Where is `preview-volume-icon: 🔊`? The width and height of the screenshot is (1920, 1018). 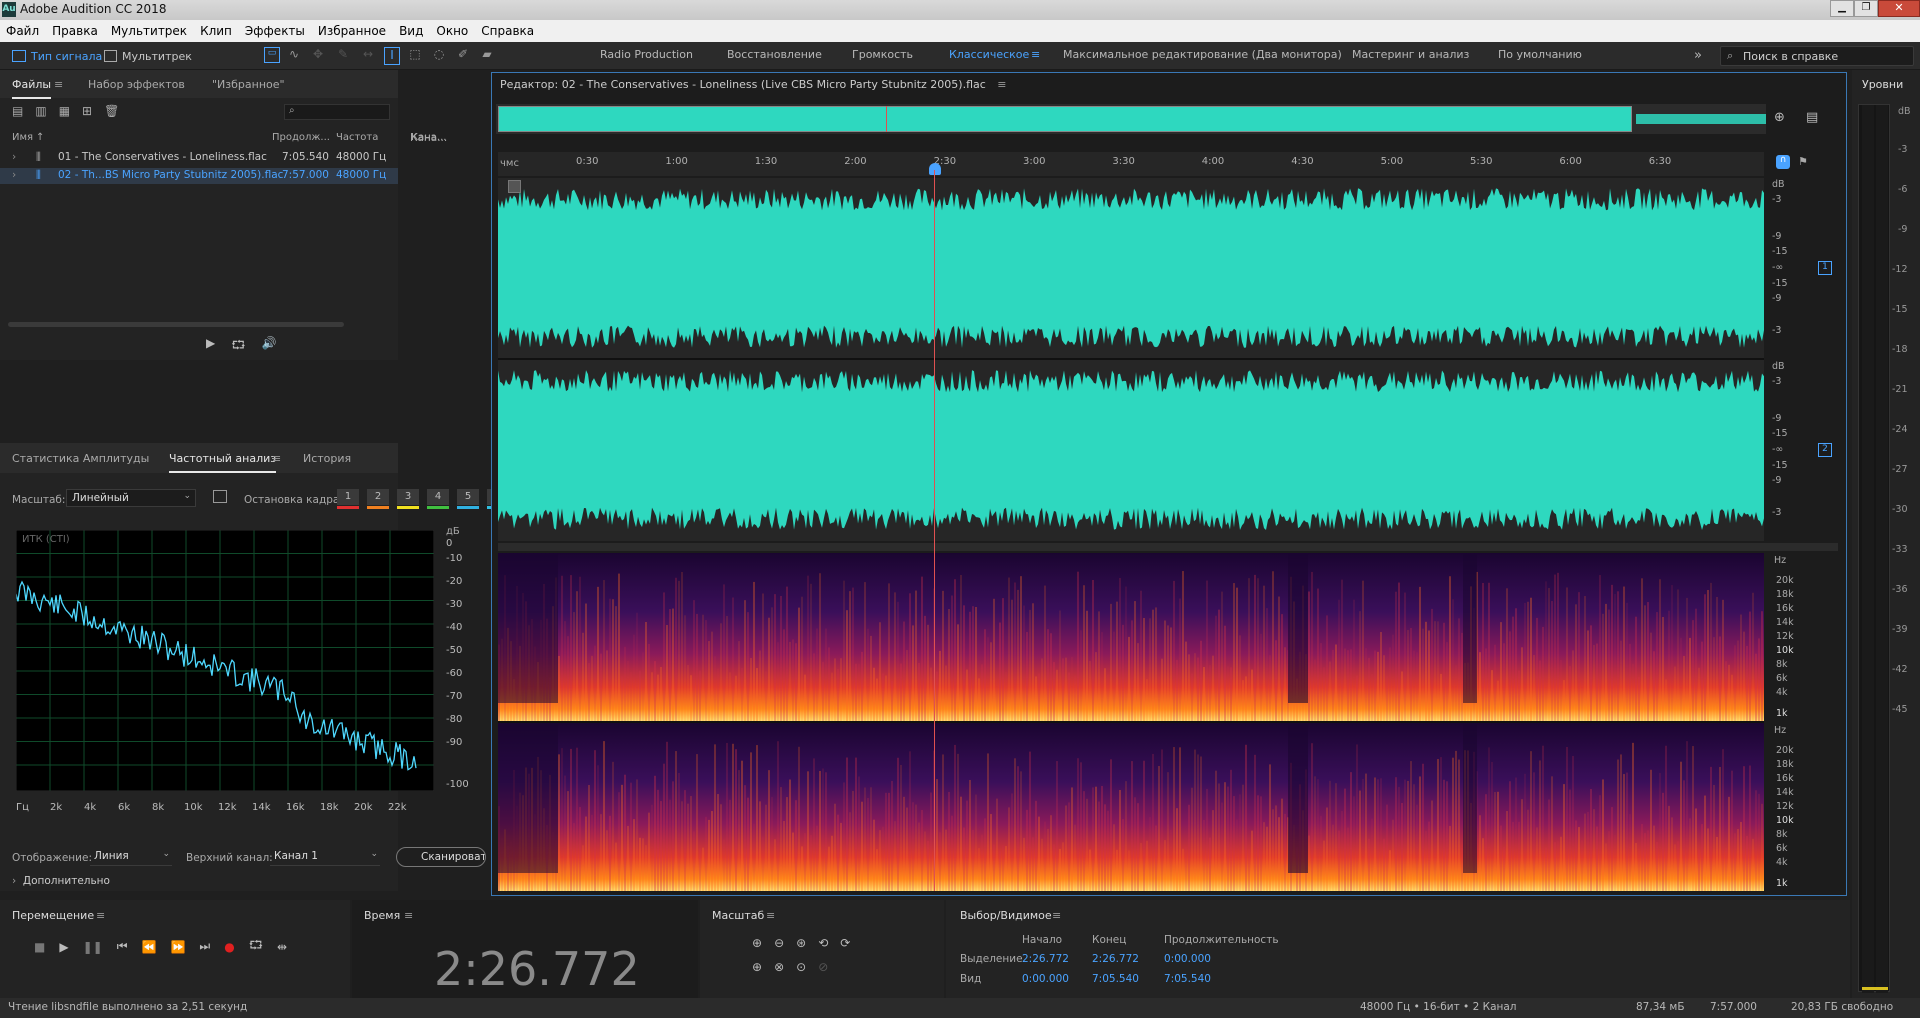
preview-volume-icon: 🔊 is located at coordinates (268, 346).